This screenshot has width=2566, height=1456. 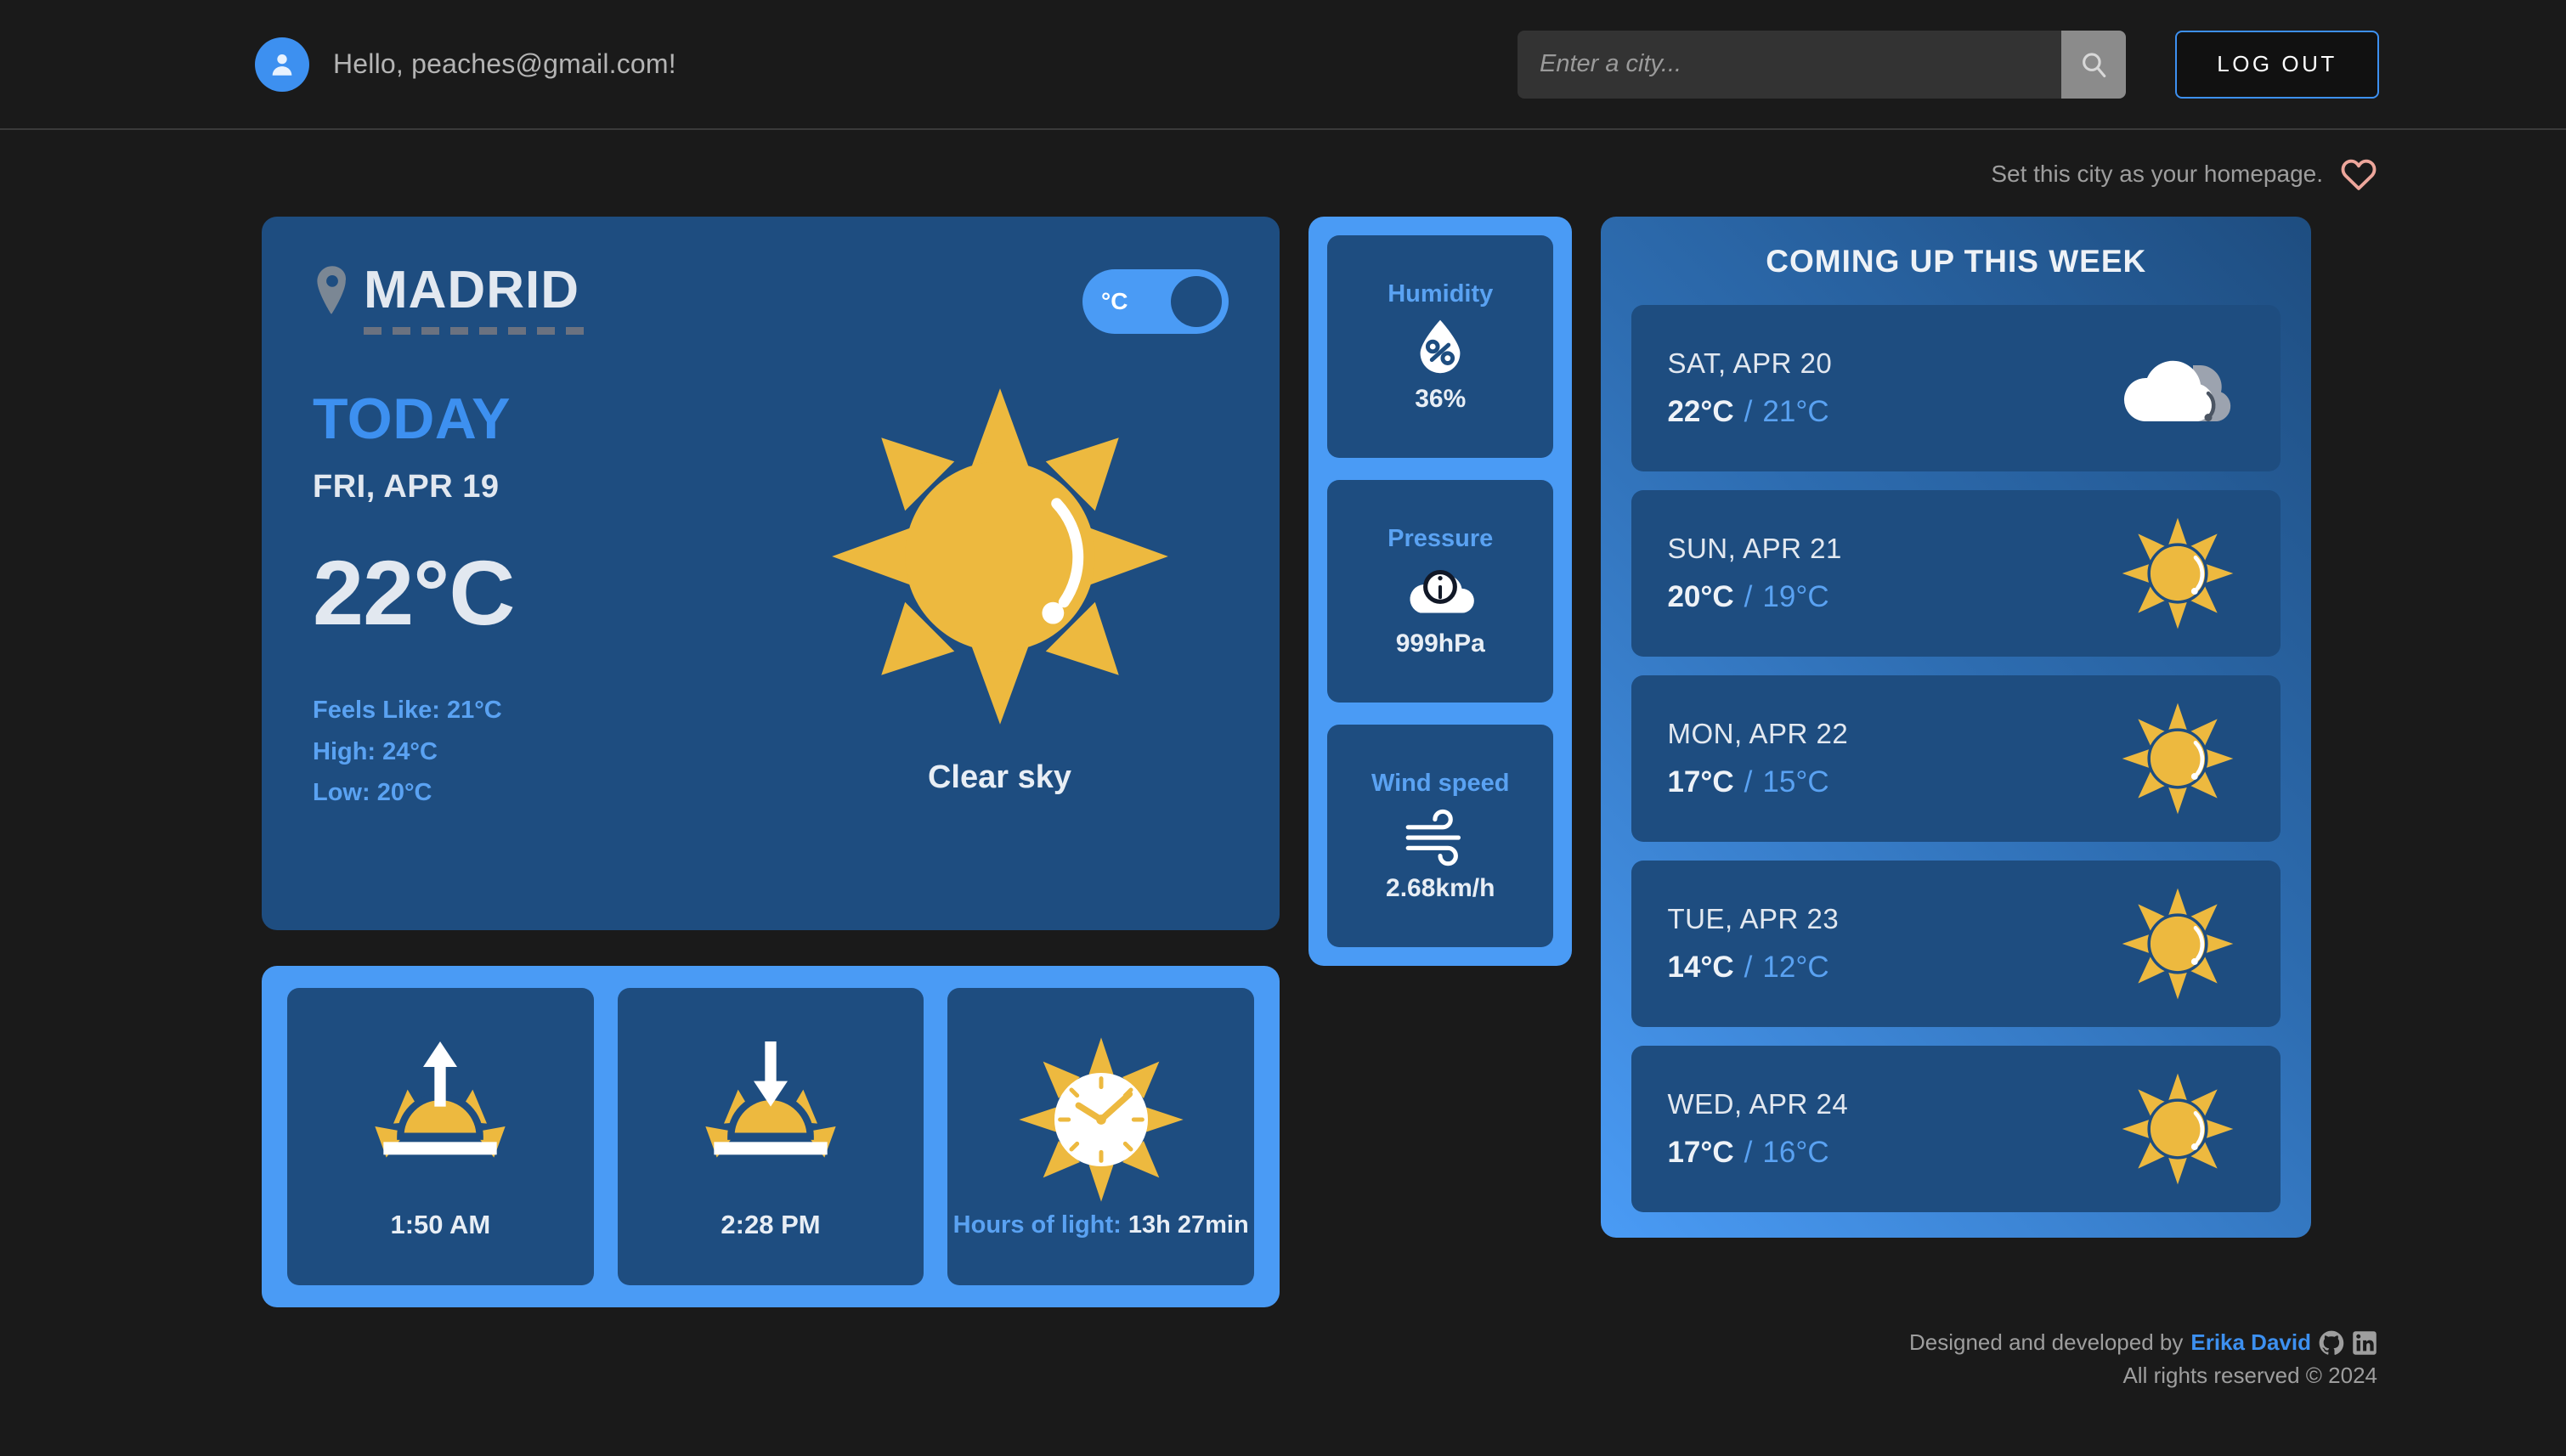 I want to click on pressure-cloud-icon, so click(x=1442, y=591).